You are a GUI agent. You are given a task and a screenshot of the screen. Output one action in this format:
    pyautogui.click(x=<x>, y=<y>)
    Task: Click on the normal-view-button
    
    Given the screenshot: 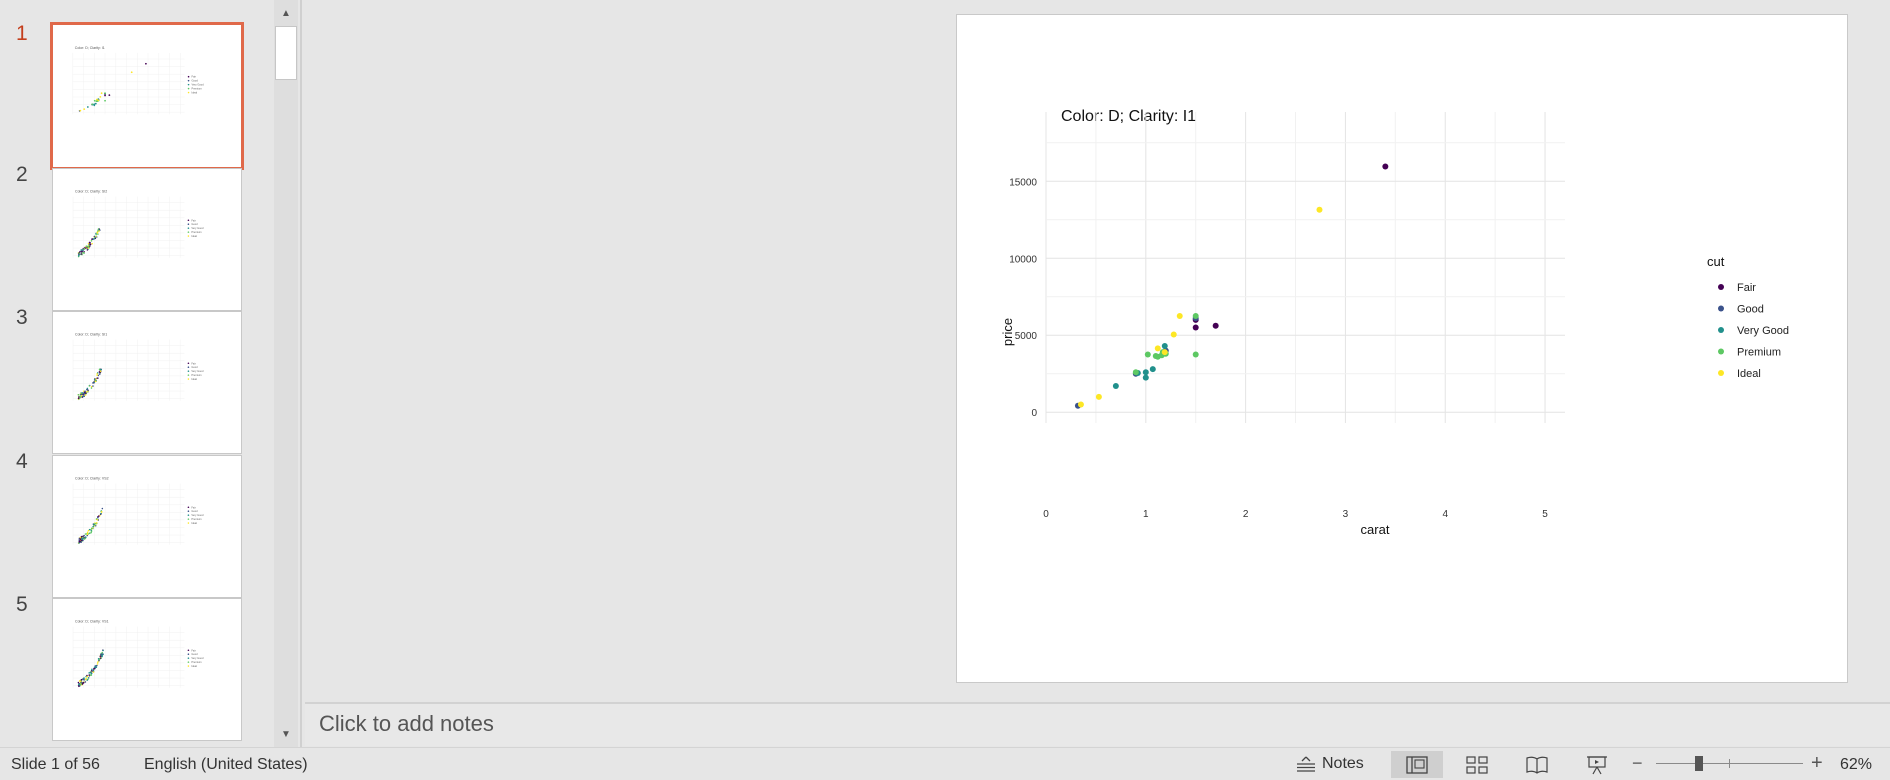 What is the action you would take?
    pyautogui.click(x=1417, y=764)
    